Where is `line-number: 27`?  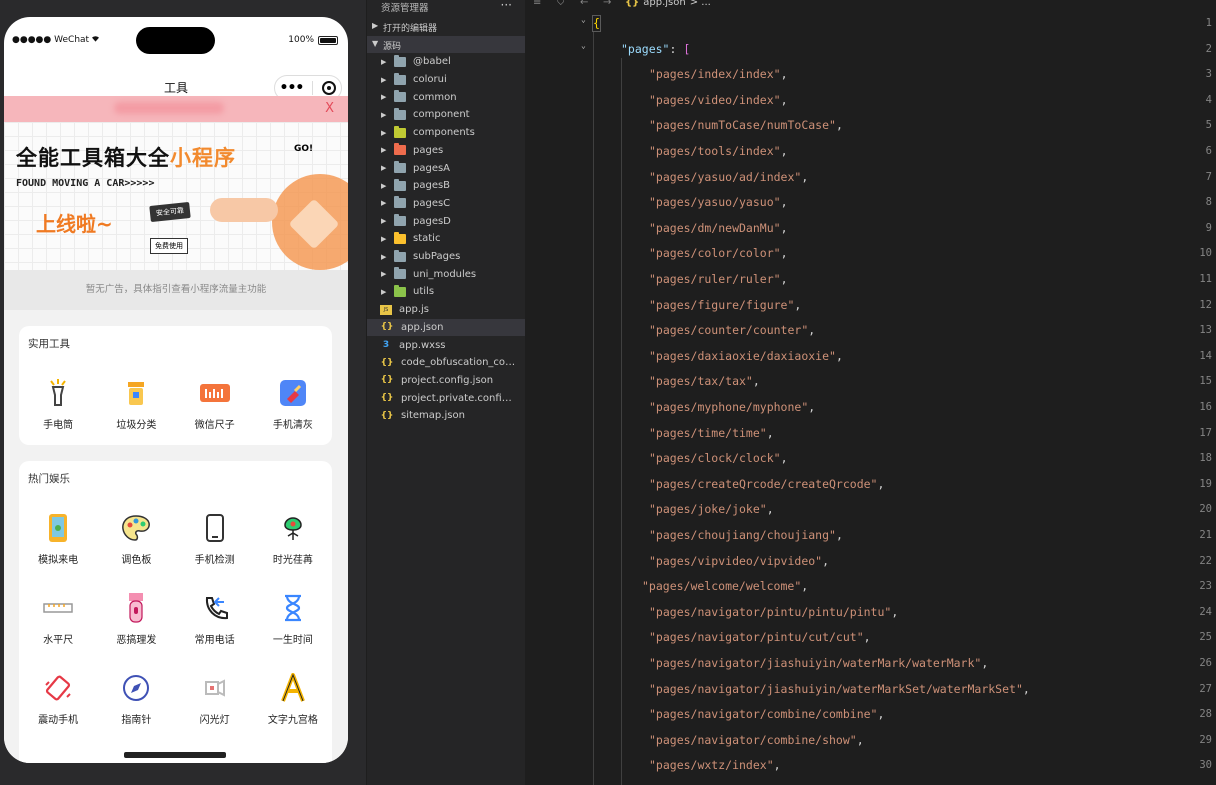 line-number: 27 is located at coordinates (1205, 688).